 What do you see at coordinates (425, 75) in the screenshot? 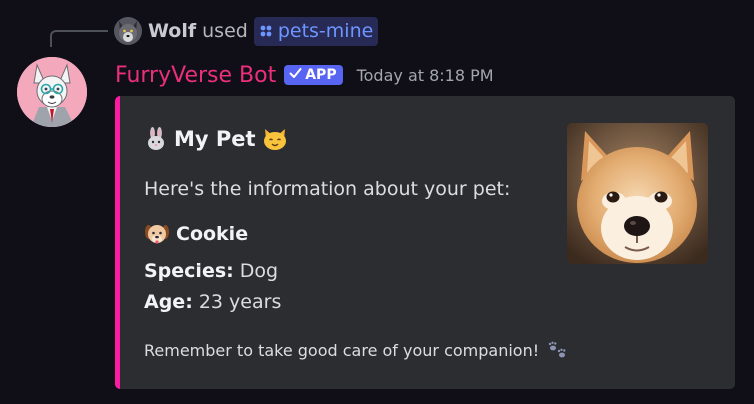
I see `timestamp: Today at 8:18 PM` at bounding box center [425, 75].